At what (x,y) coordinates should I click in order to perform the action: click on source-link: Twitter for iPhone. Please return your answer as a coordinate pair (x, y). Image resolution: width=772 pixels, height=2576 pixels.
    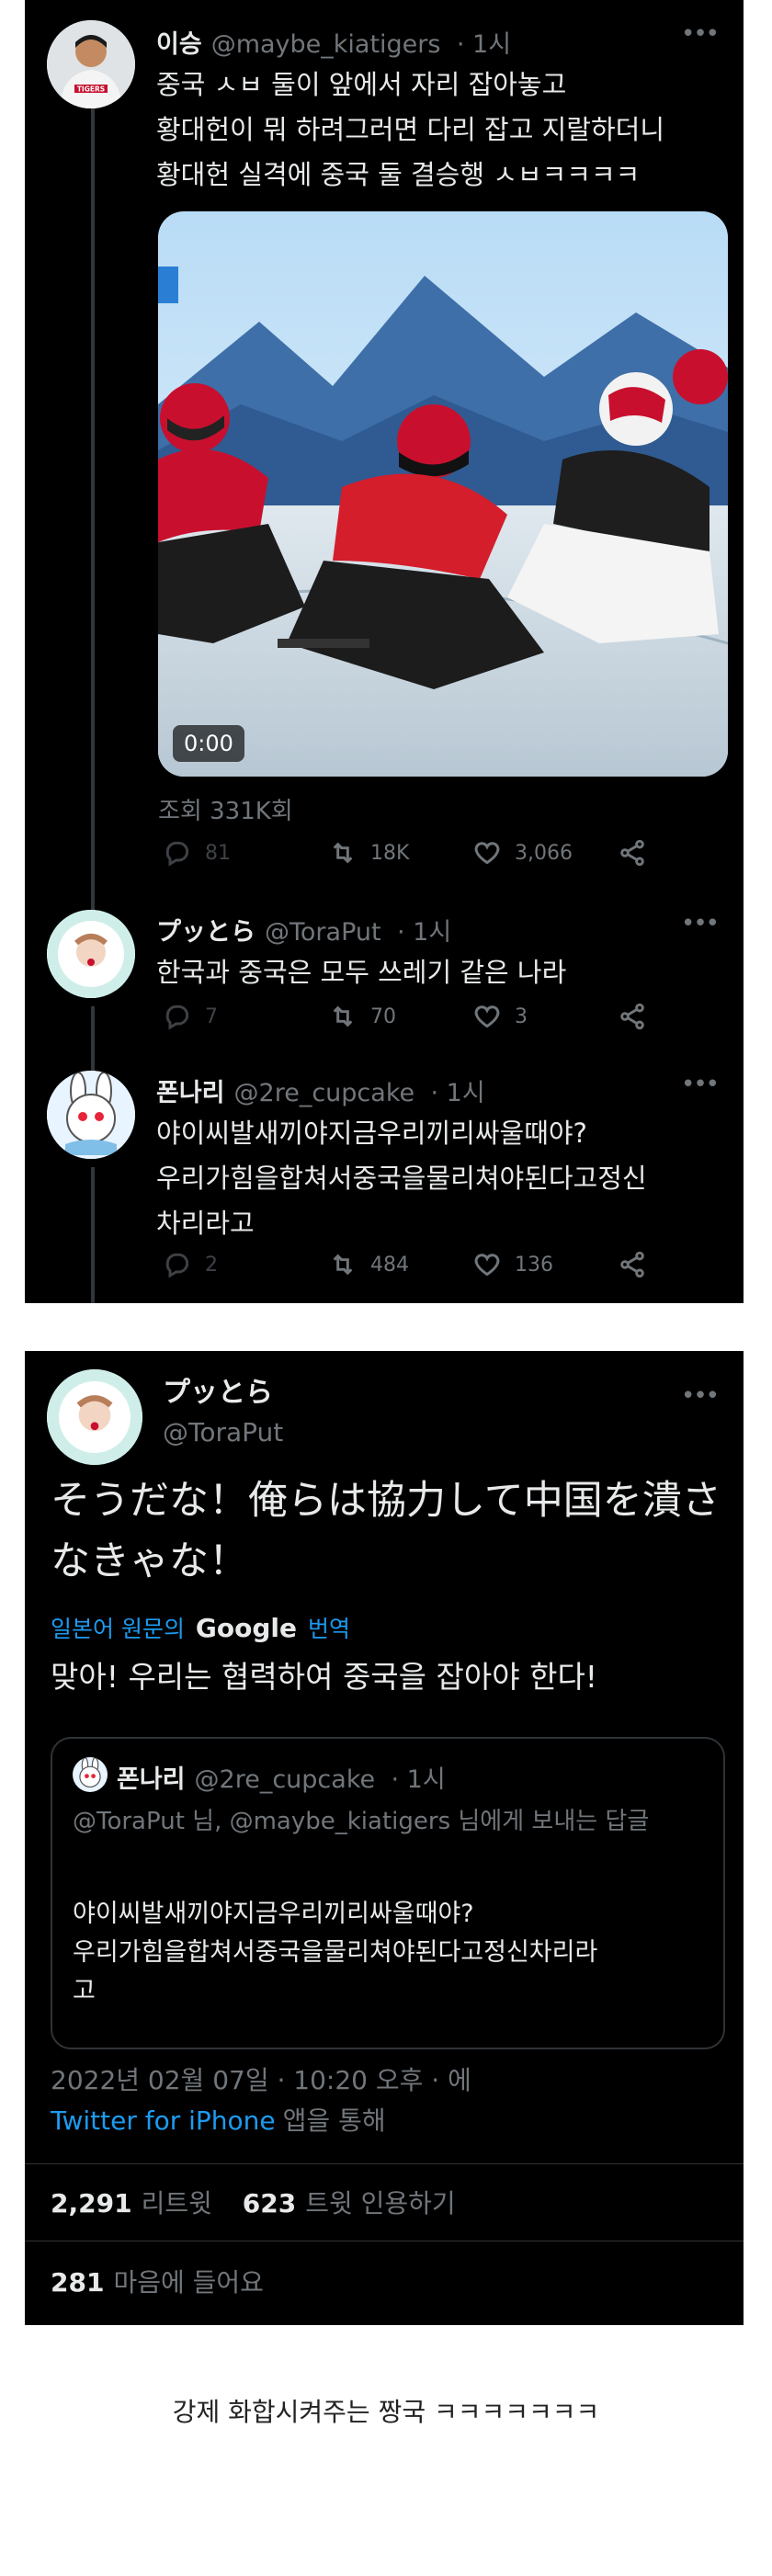
    Looking at the image, I should click on (163, 2121).